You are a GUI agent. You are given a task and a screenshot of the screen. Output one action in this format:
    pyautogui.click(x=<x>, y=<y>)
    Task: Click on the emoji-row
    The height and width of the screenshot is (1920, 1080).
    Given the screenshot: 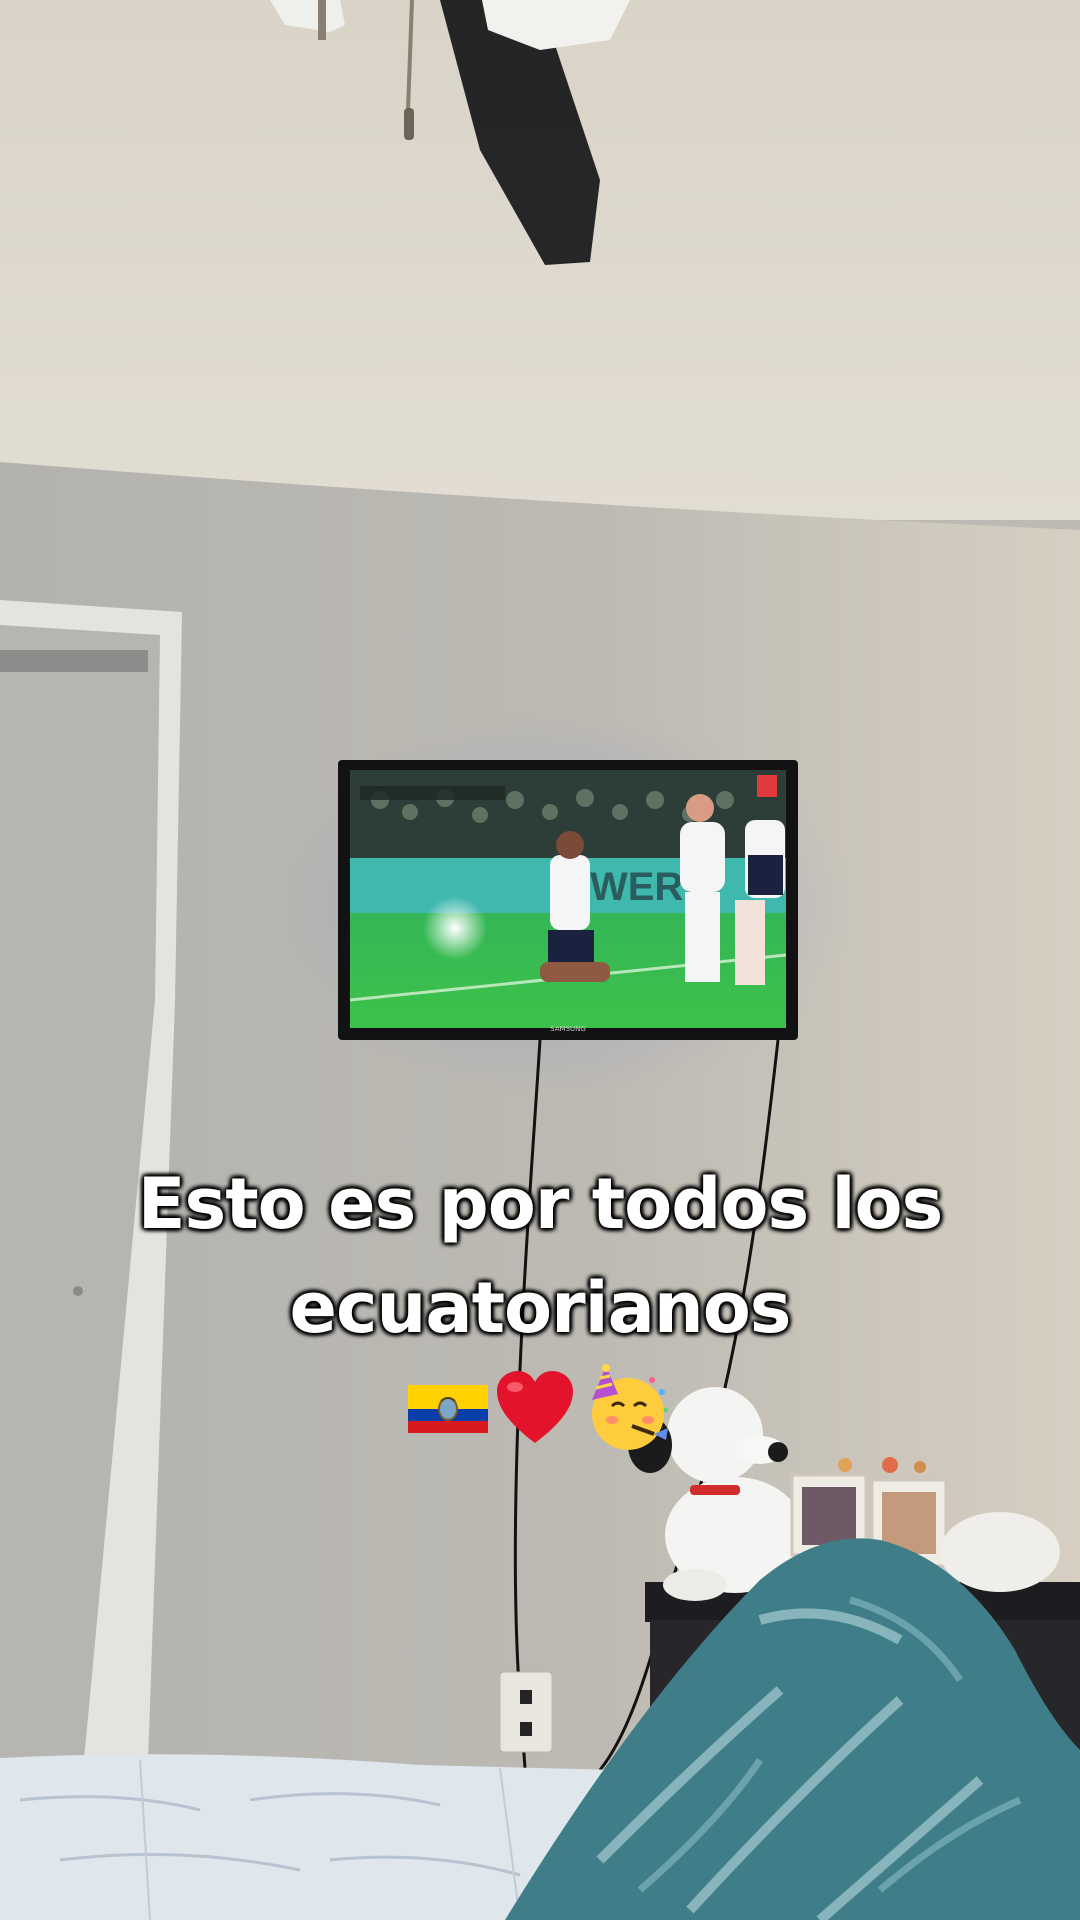 What is the action you would take?
    pyautogui.click(x=540, y=1409)
    